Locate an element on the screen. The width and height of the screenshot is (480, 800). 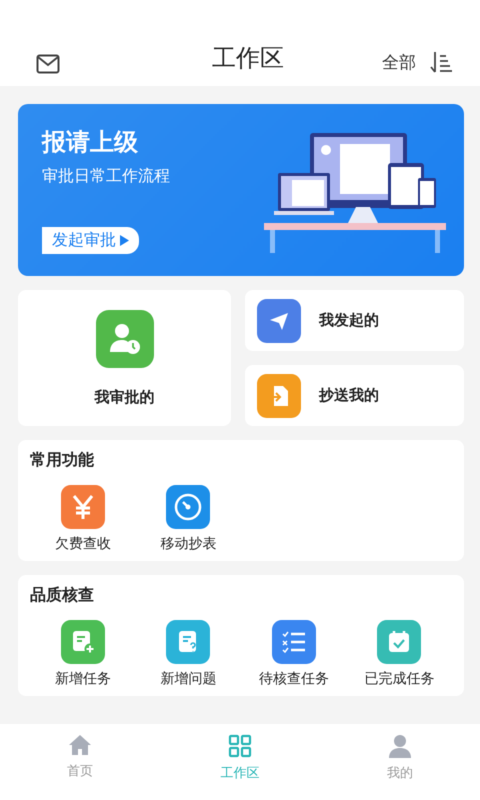
function-item: 已完成任务 is located at coordinates (399, 654).